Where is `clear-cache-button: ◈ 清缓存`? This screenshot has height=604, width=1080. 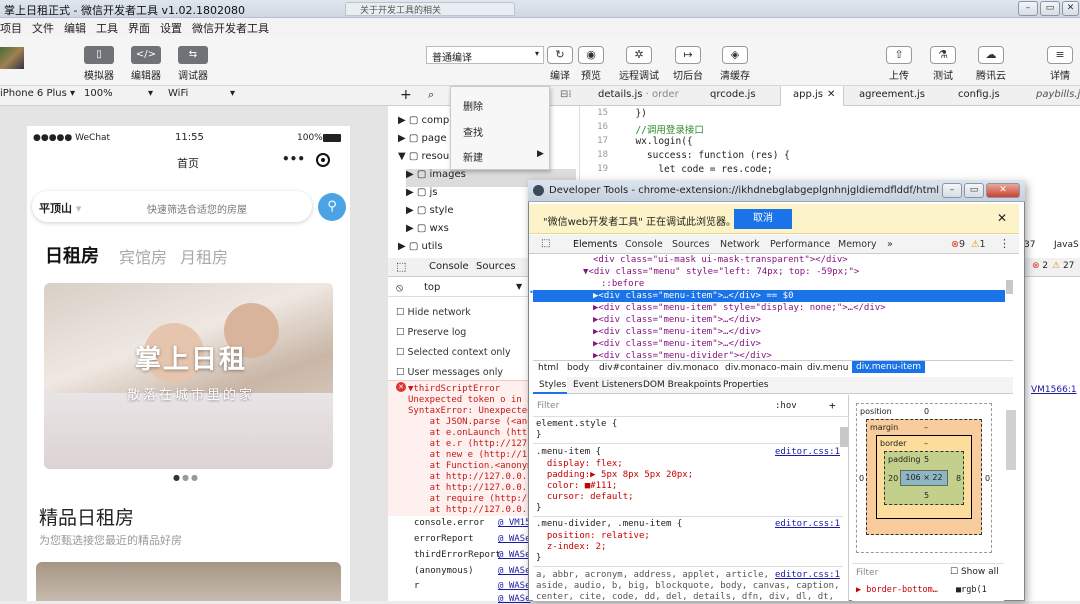 clear-cache-button: ◈ 清缓存 is located at coordinates (735, 64).